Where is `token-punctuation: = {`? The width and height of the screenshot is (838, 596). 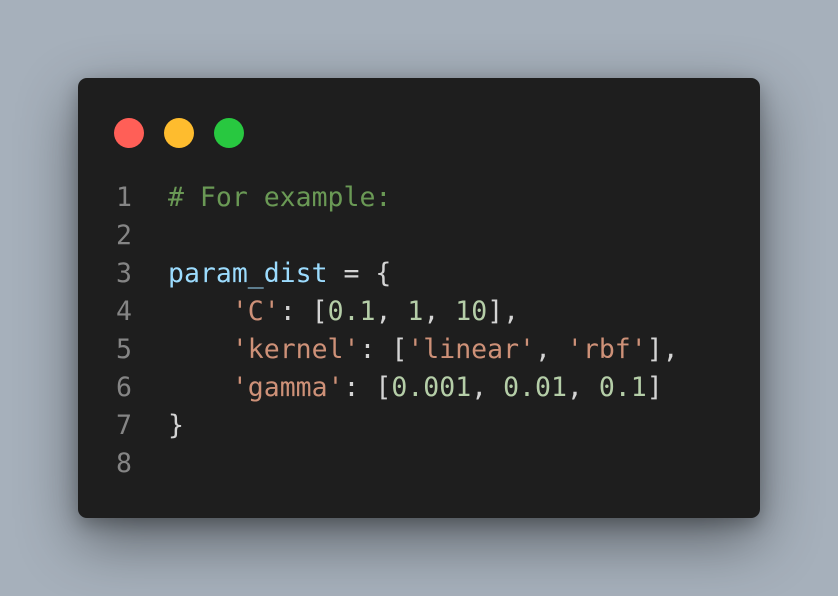 token-punctuation: = { is located at coordinates (359, 273).